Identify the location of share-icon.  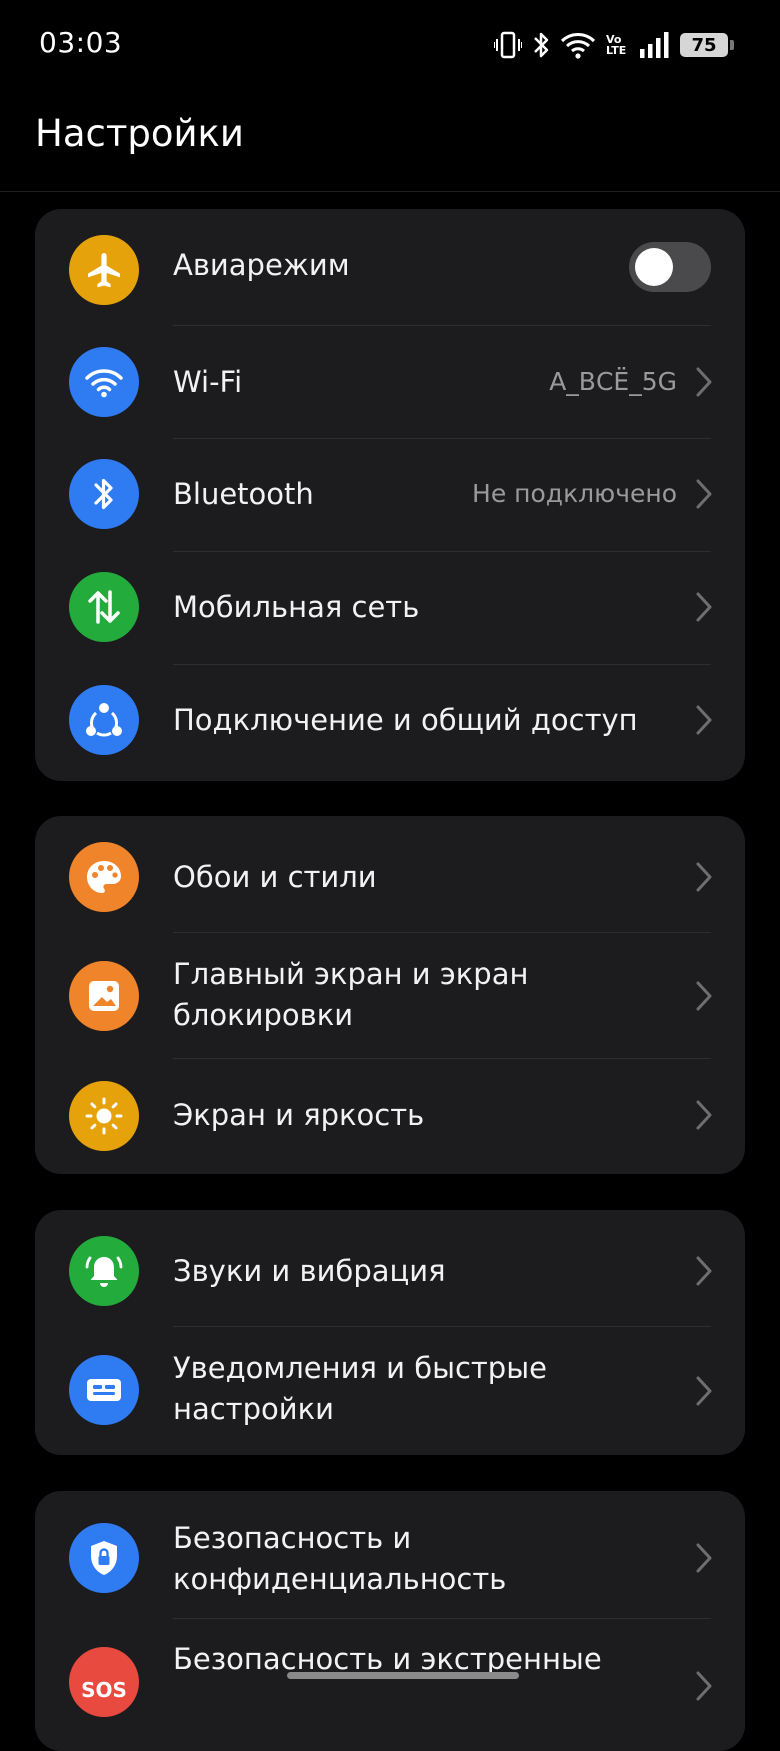
(104, 720).